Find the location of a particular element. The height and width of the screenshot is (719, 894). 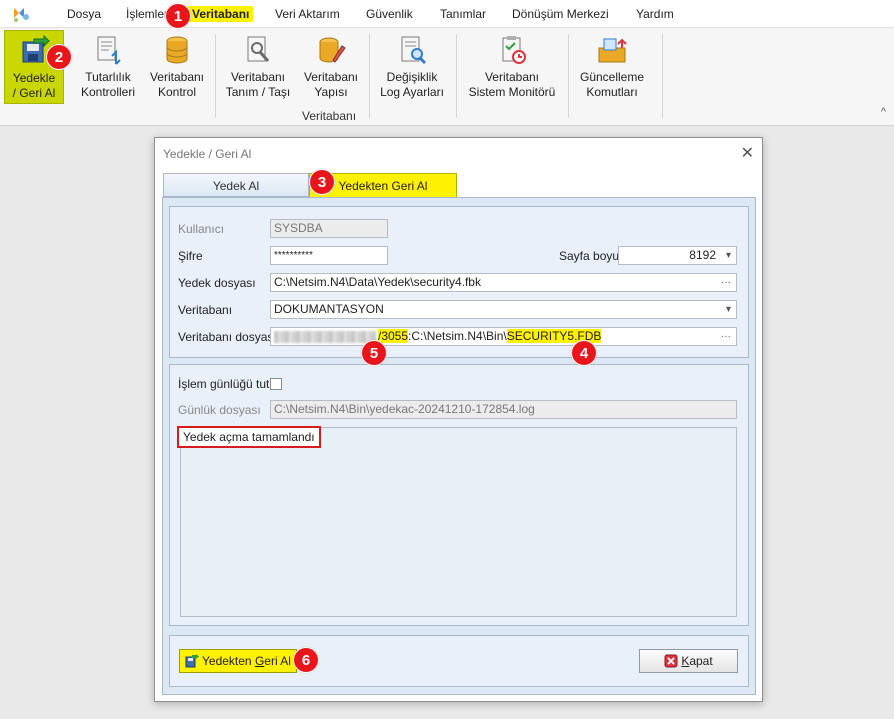

button-panel: Yedekten Geri Al Kapat is located at coordinates (459, 661).